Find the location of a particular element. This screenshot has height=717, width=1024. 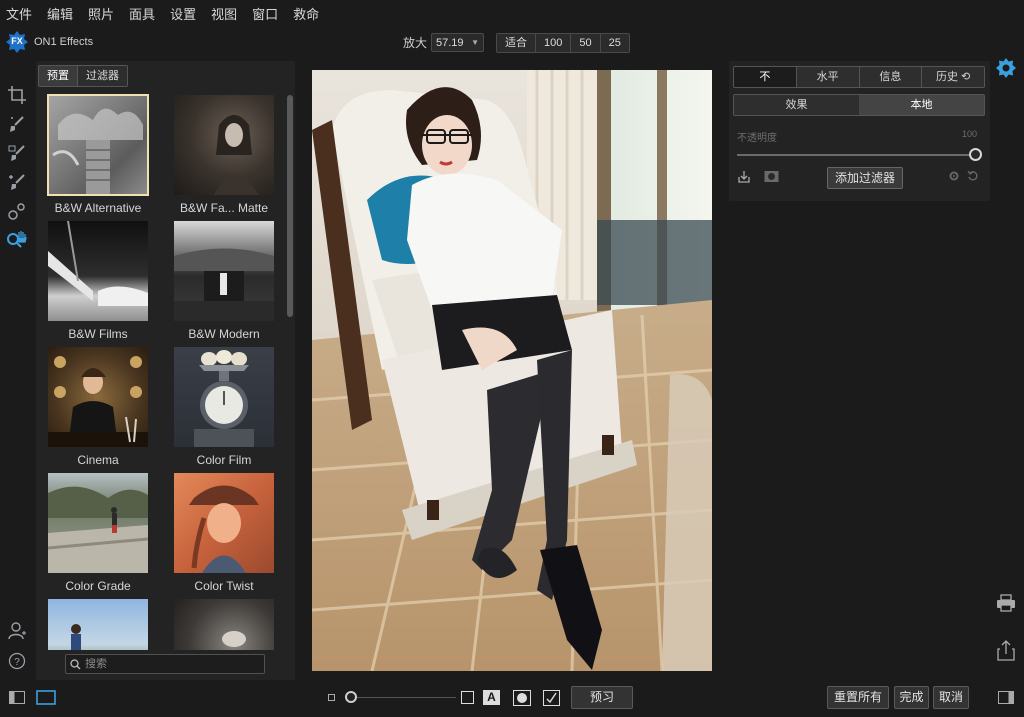

preset-item: Color Twist is located at coordinates (224, 535).